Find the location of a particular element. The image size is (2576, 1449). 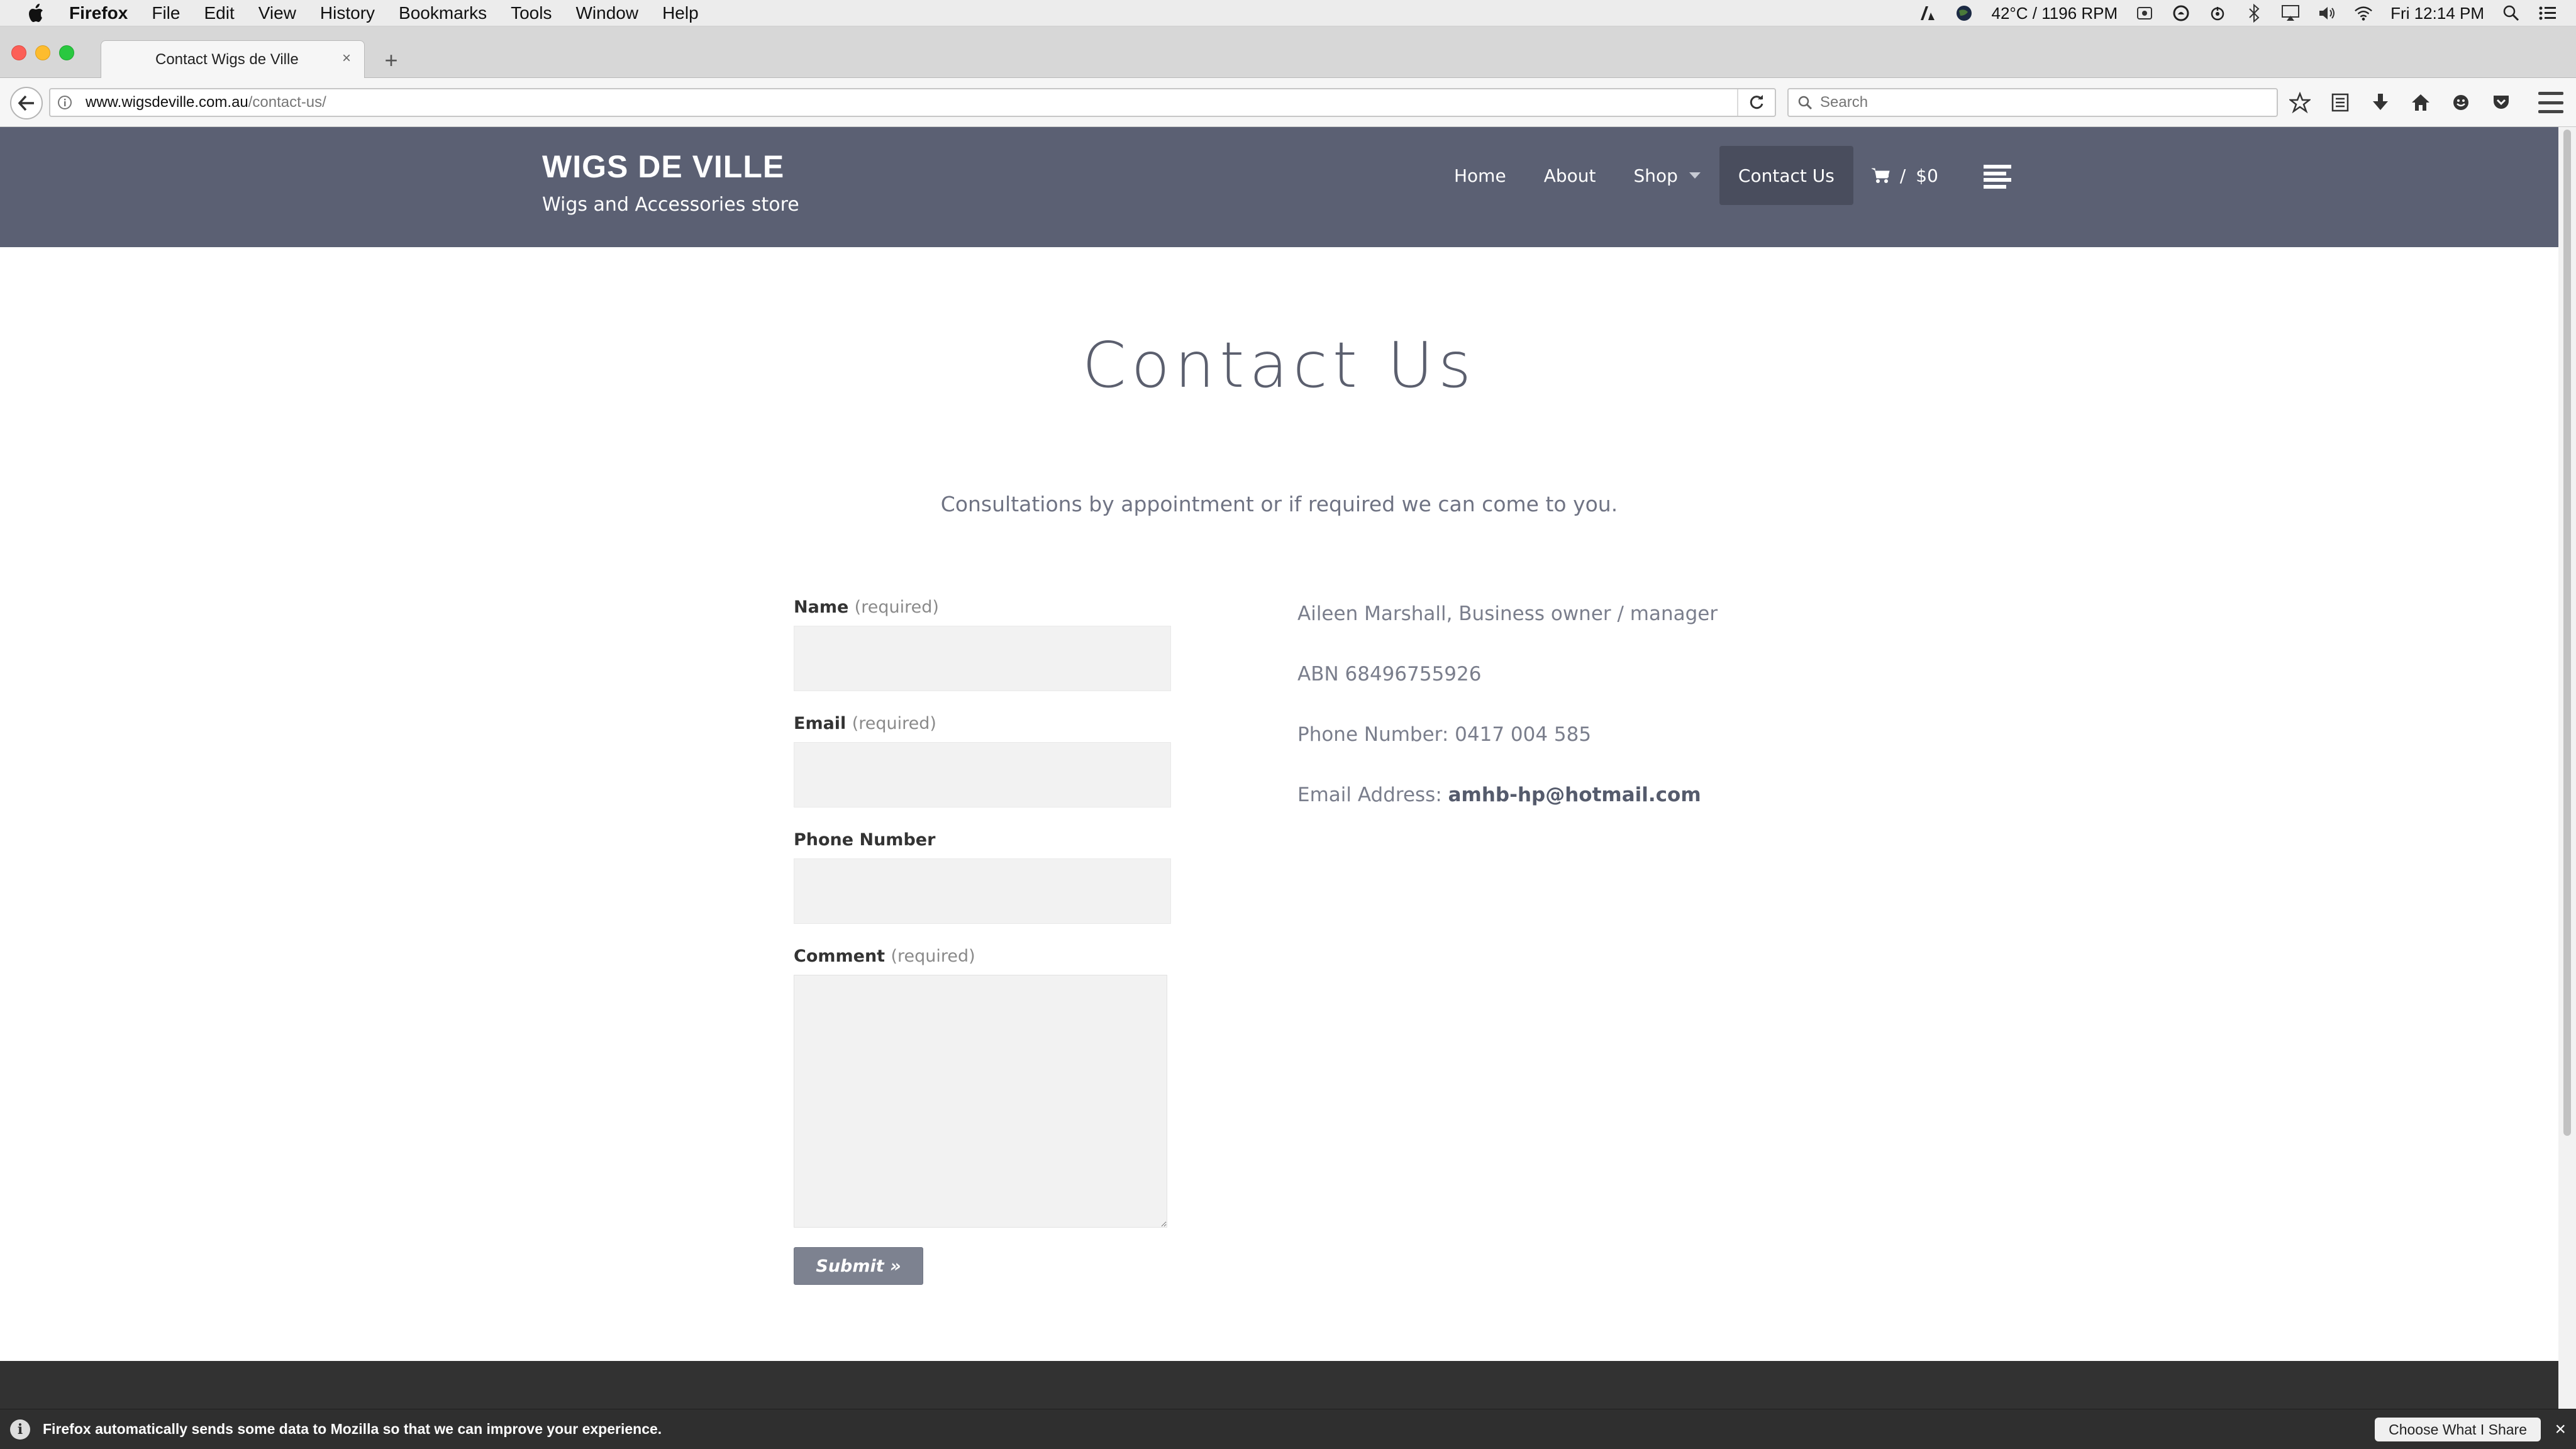

tab-close-icon: × is located at coordinates (346, 58).